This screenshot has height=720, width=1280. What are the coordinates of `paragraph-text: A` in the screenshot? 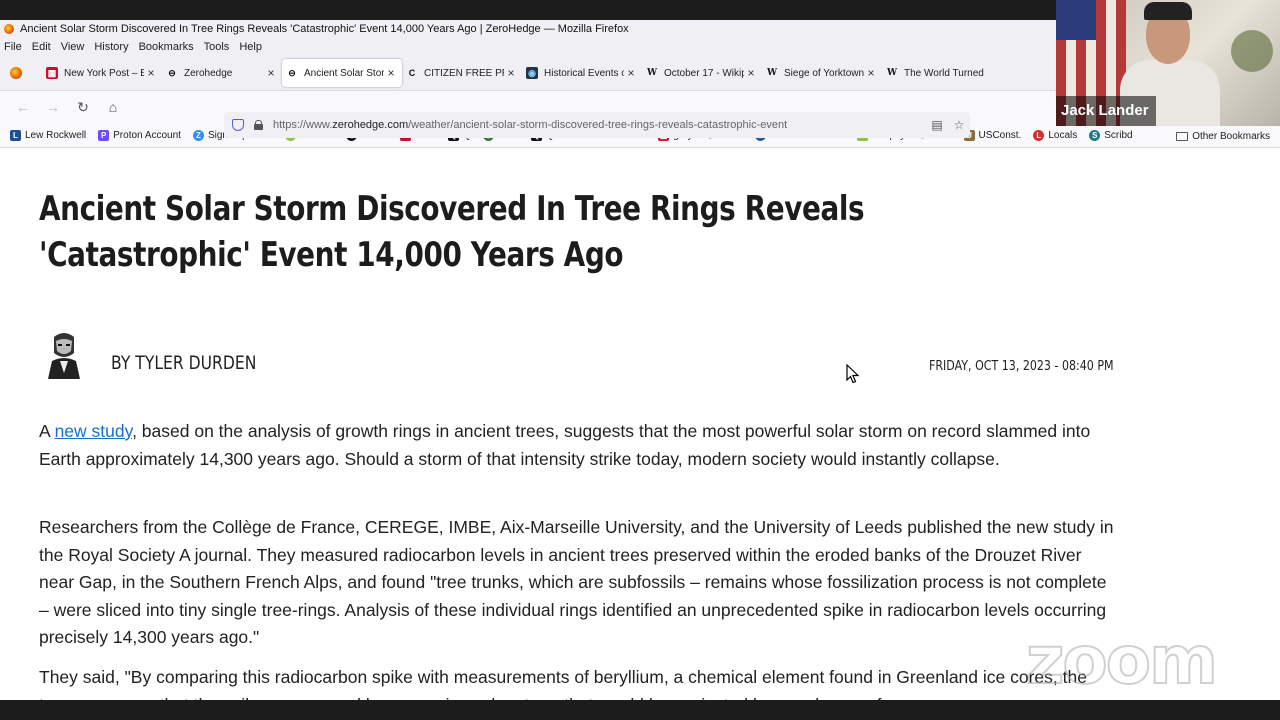 It's located at (47, 431).